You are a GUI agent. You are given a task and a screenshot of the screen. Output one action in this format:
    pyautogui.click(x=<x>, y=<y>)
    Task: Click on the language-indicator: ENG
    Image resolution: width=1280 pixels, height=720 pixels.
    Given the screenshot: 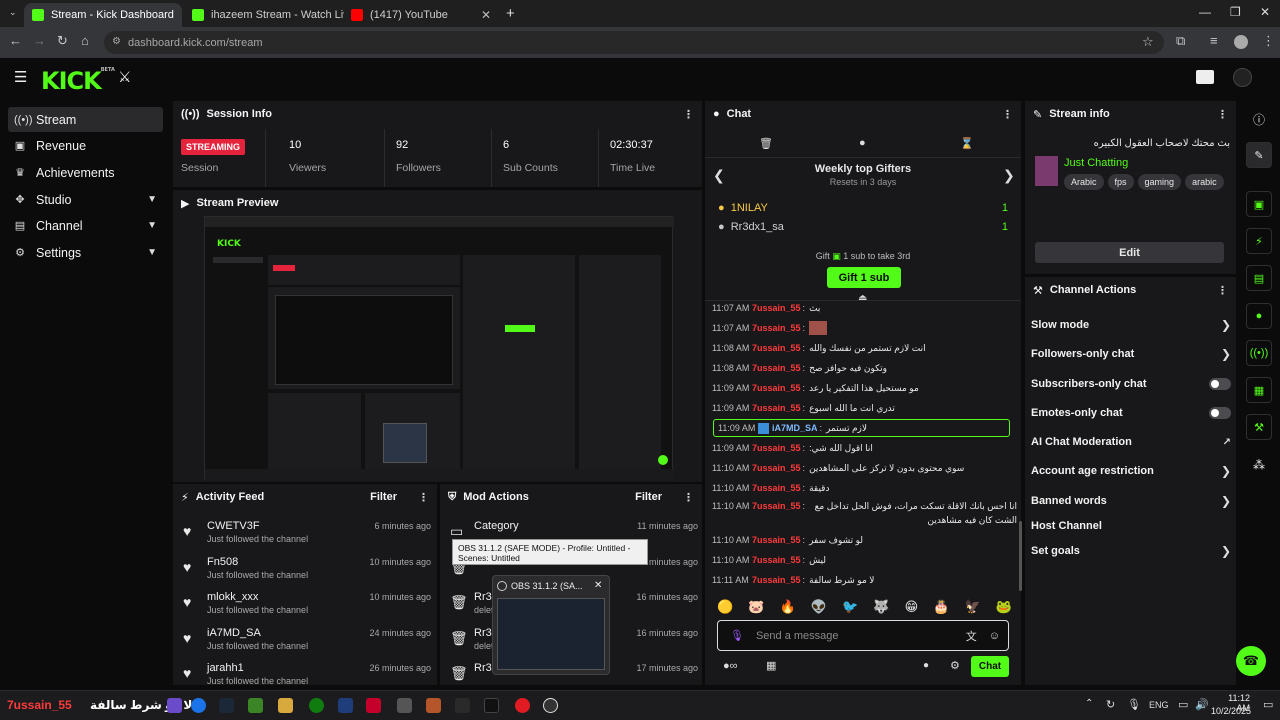 What is the action you would take?
    pyautogui.click(x=1159, y=705)
    